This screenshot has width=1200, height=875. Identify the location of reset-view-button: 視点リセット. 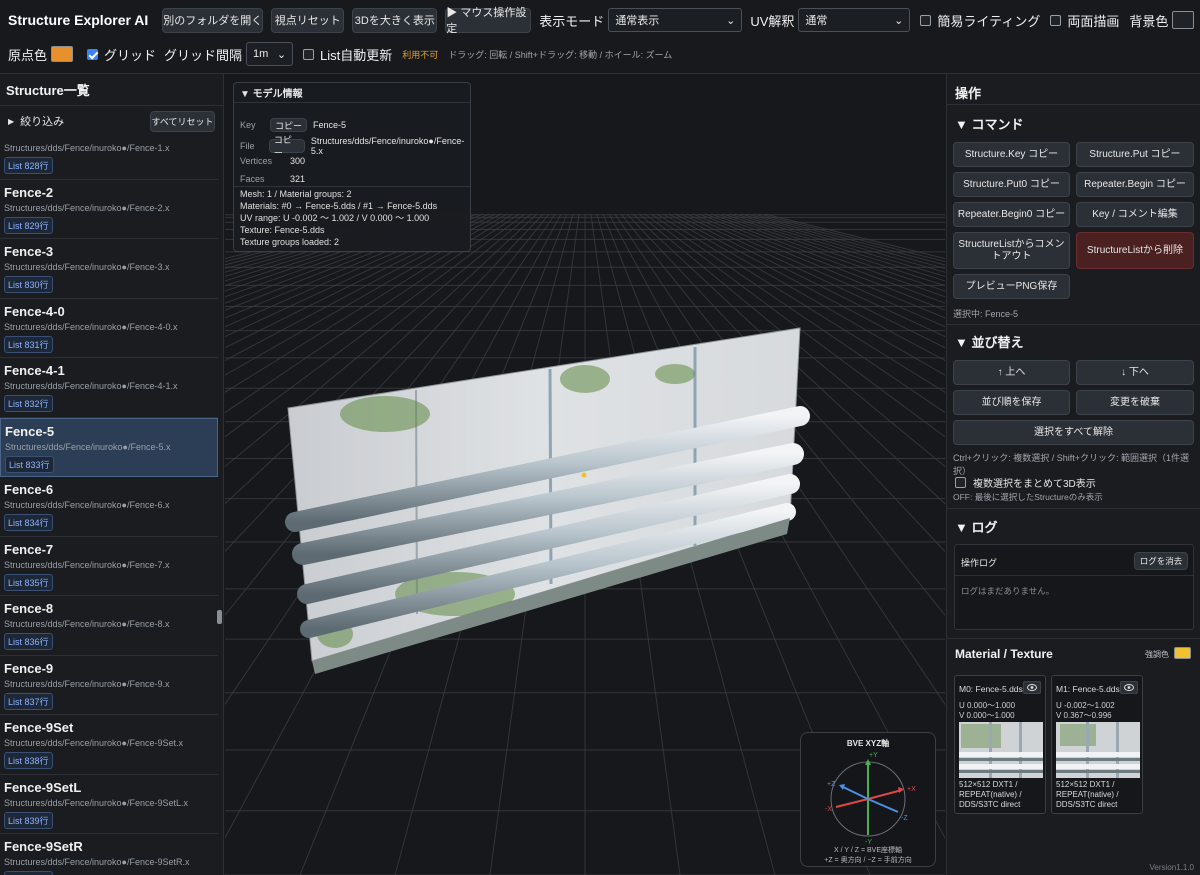
(308, 20).